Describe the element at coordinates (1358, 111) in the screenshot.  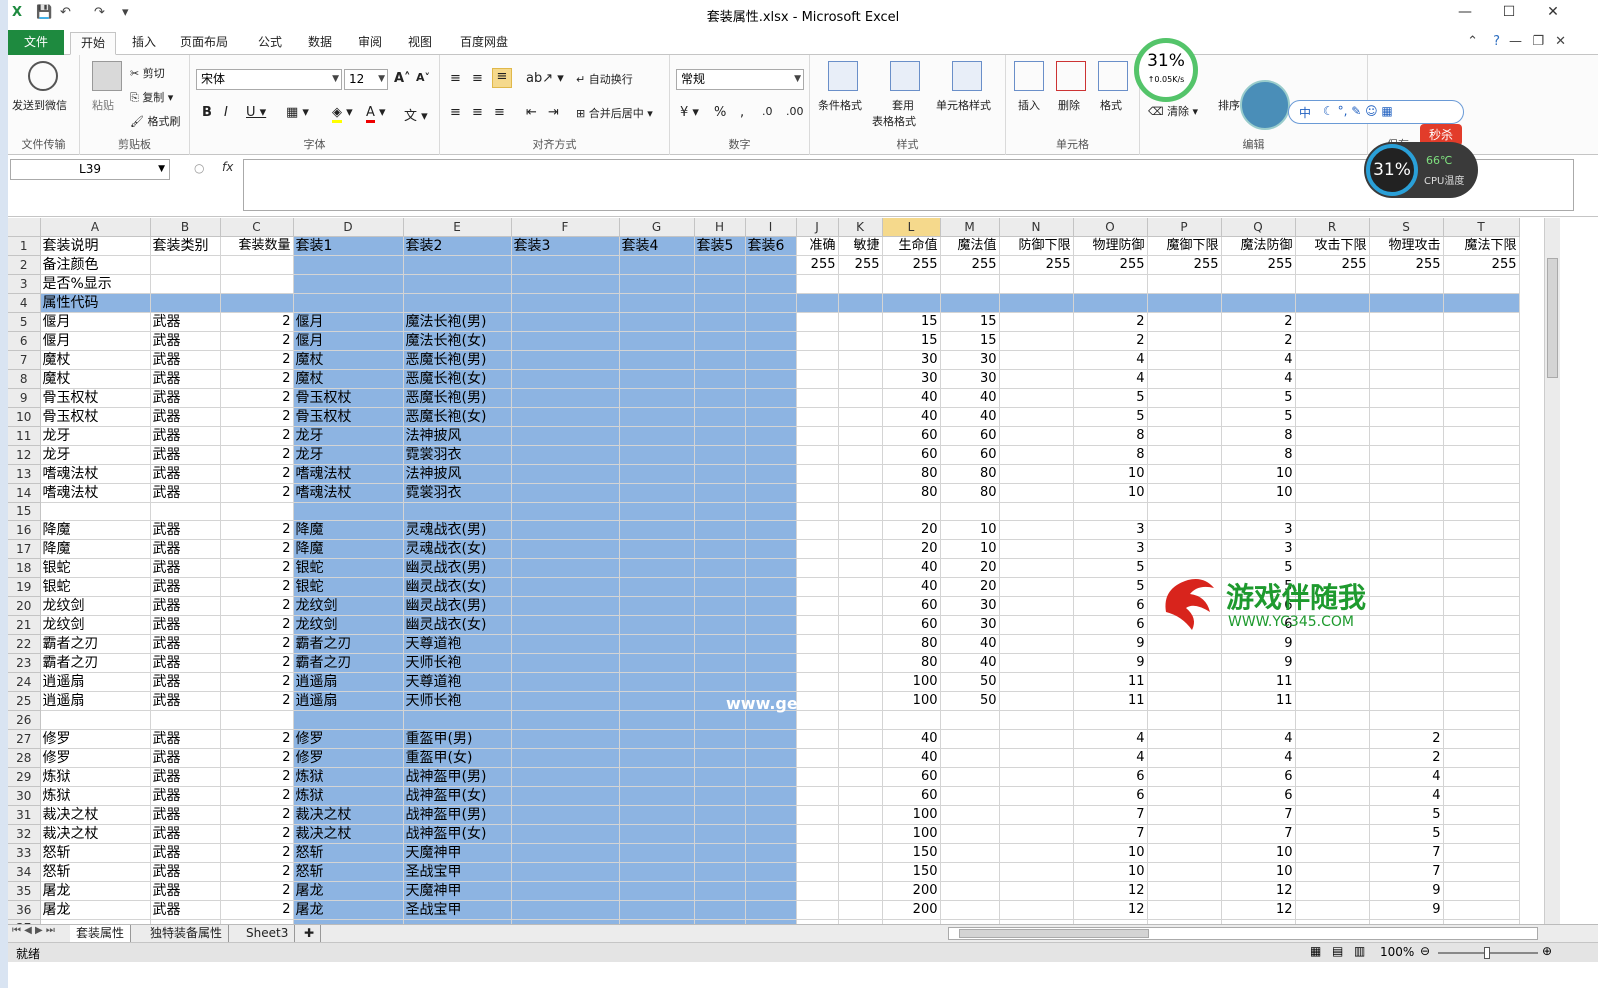
I see `ime-tools-icon: ☾ °, ✎ ☺ ▦` at that location.